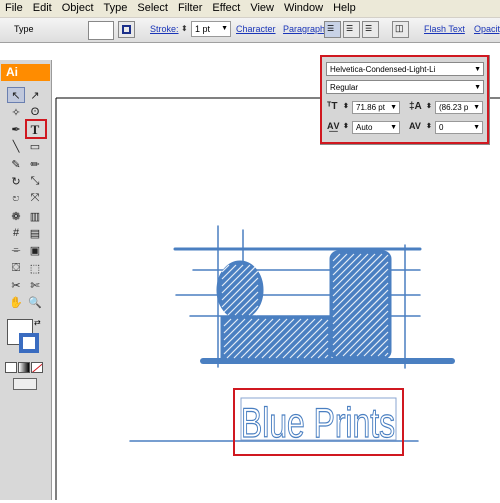  What do you see at coordinates (487, 29) in the screenshot?
I see `opacity-link: Opacity` at bounding box center [487, 29].